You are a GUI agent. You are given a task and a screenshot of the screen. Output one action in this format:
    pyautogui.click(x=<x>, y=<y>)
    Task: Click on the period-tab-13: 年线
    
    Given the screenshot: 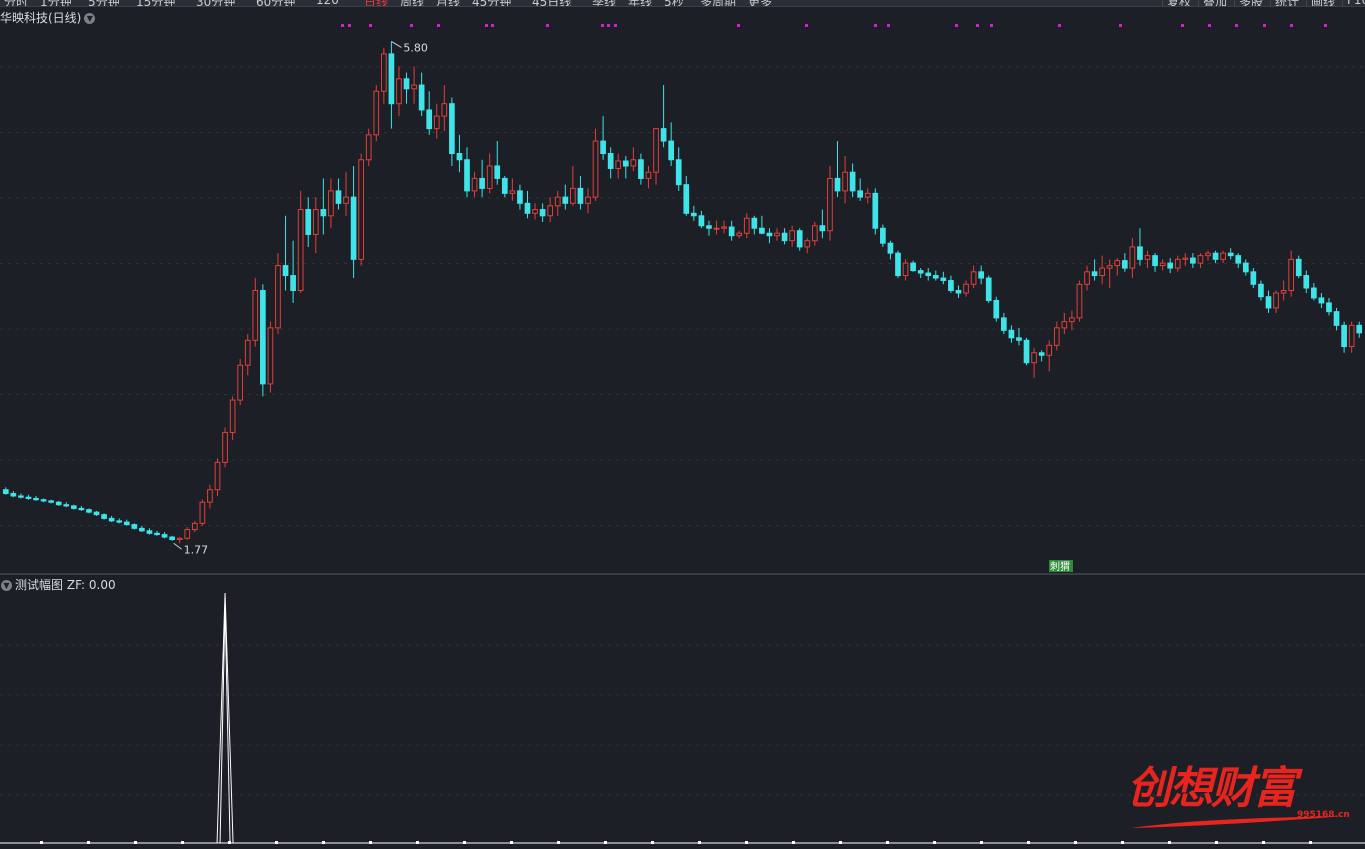 What is the action you would take?
    pyautogui.click(x=640, y=3)
    